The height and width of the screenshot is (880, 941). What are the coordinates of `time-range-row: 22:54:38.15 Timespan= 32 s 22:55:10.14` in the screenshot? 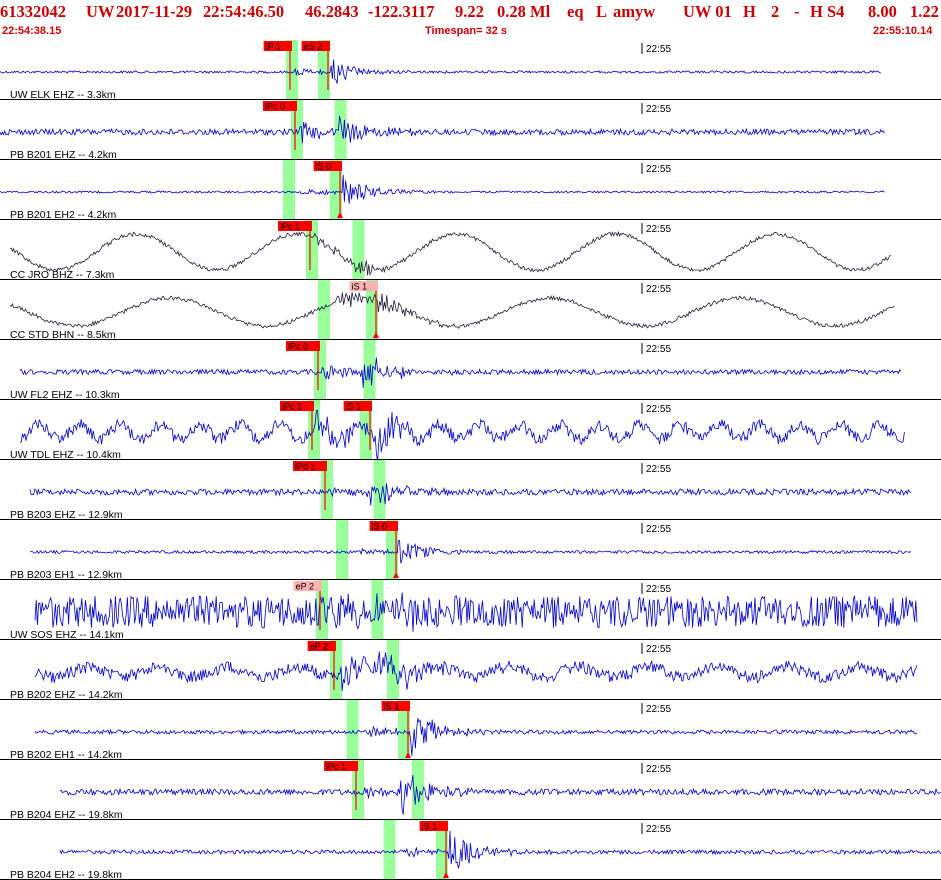 It's located at (470, 32).